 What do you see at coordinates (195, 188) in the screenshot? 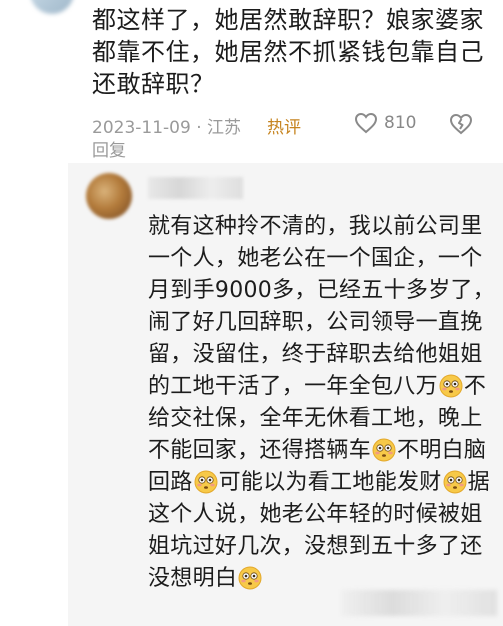
I see `reply-username-blurred` at bounding box center [195, 188].